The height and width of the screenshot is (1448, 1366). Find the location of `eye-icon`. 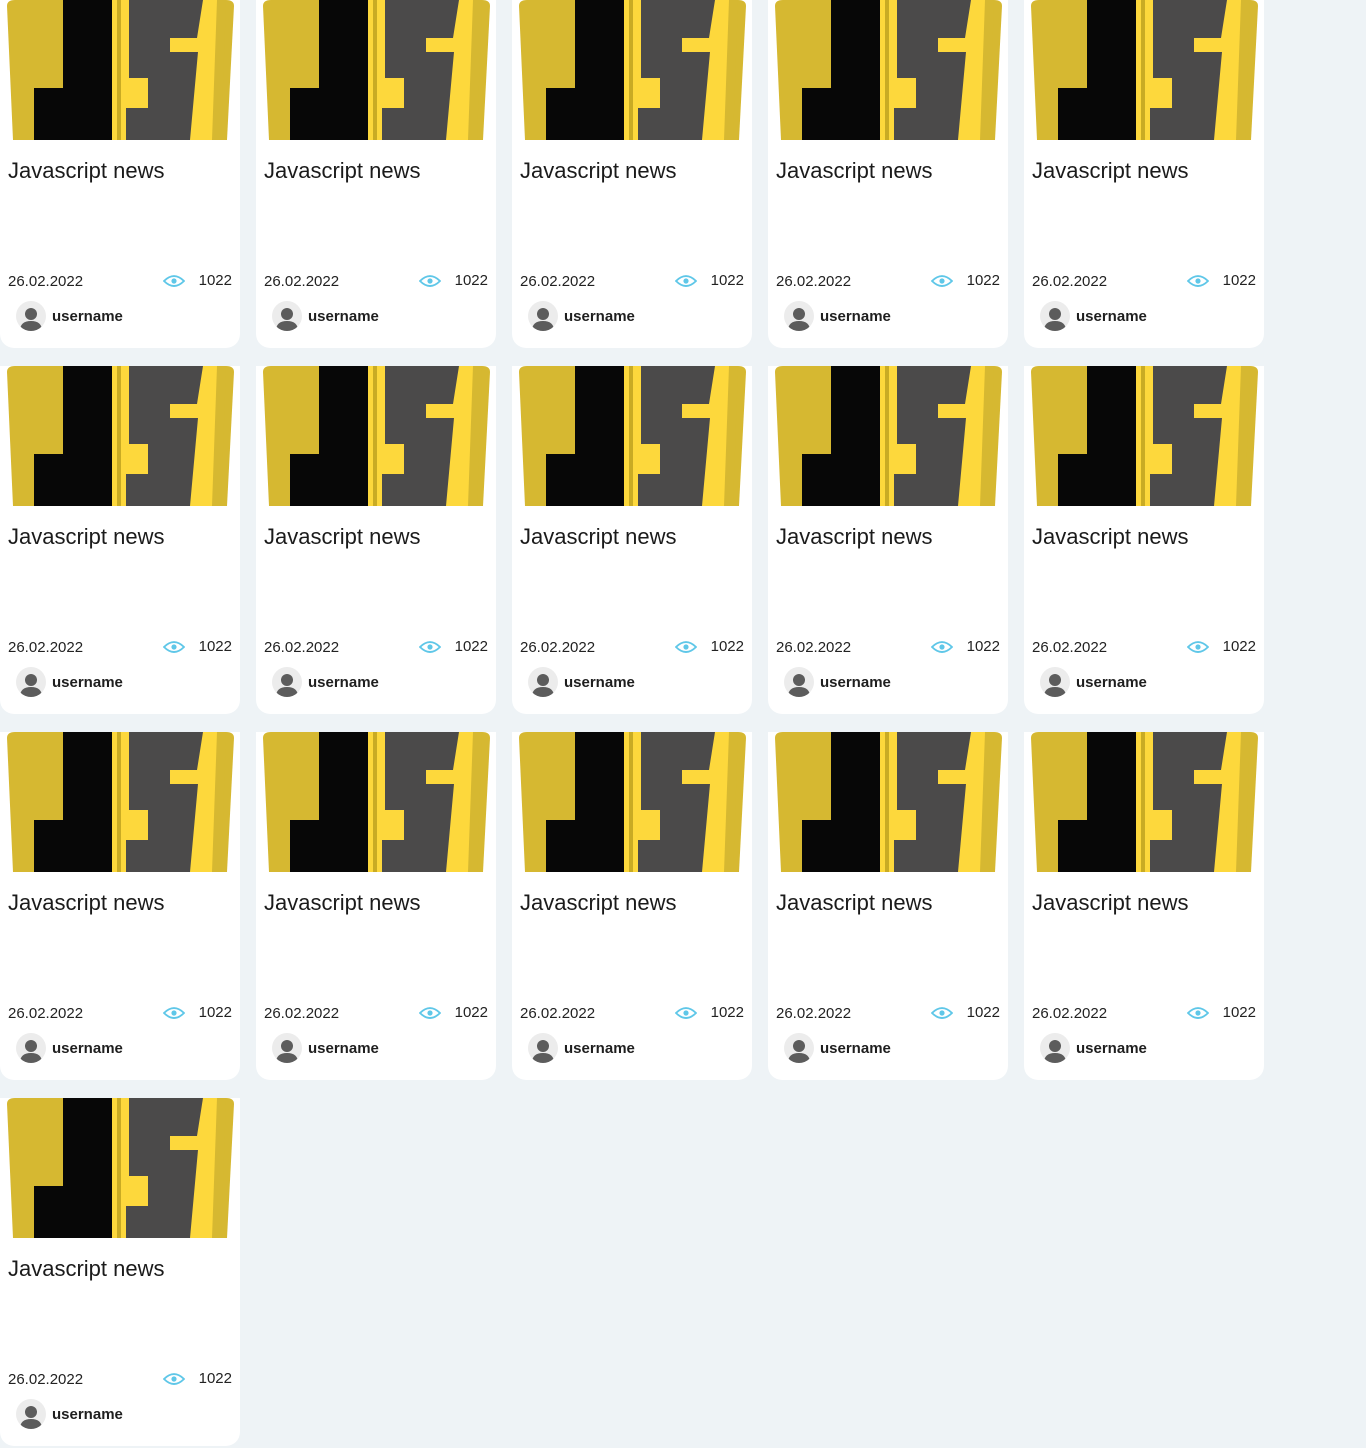

eye-icon is located at coordinates (941, 281).